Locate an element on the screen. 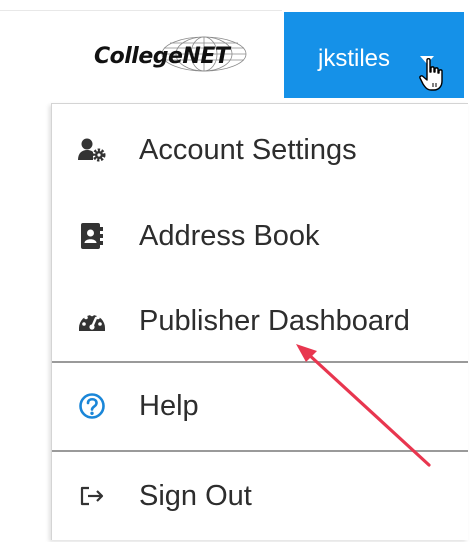  user-menu-button: jkstiles is located at coordinates (374, 55).